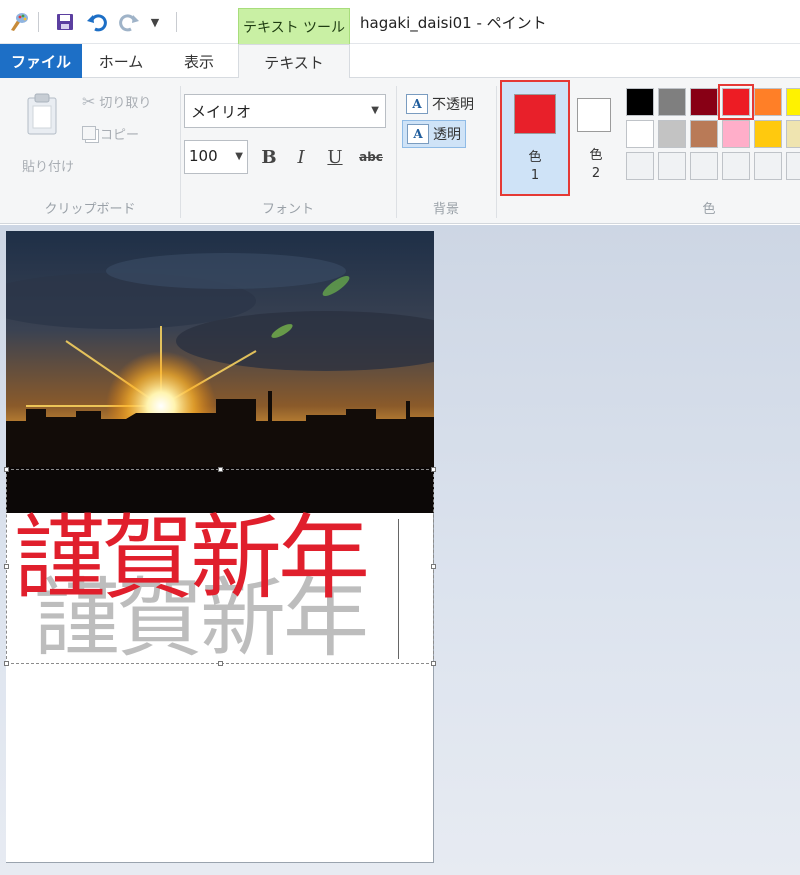 The image size is (800, 875). I want to click on tab-home: ホーム, so click(121, 61).